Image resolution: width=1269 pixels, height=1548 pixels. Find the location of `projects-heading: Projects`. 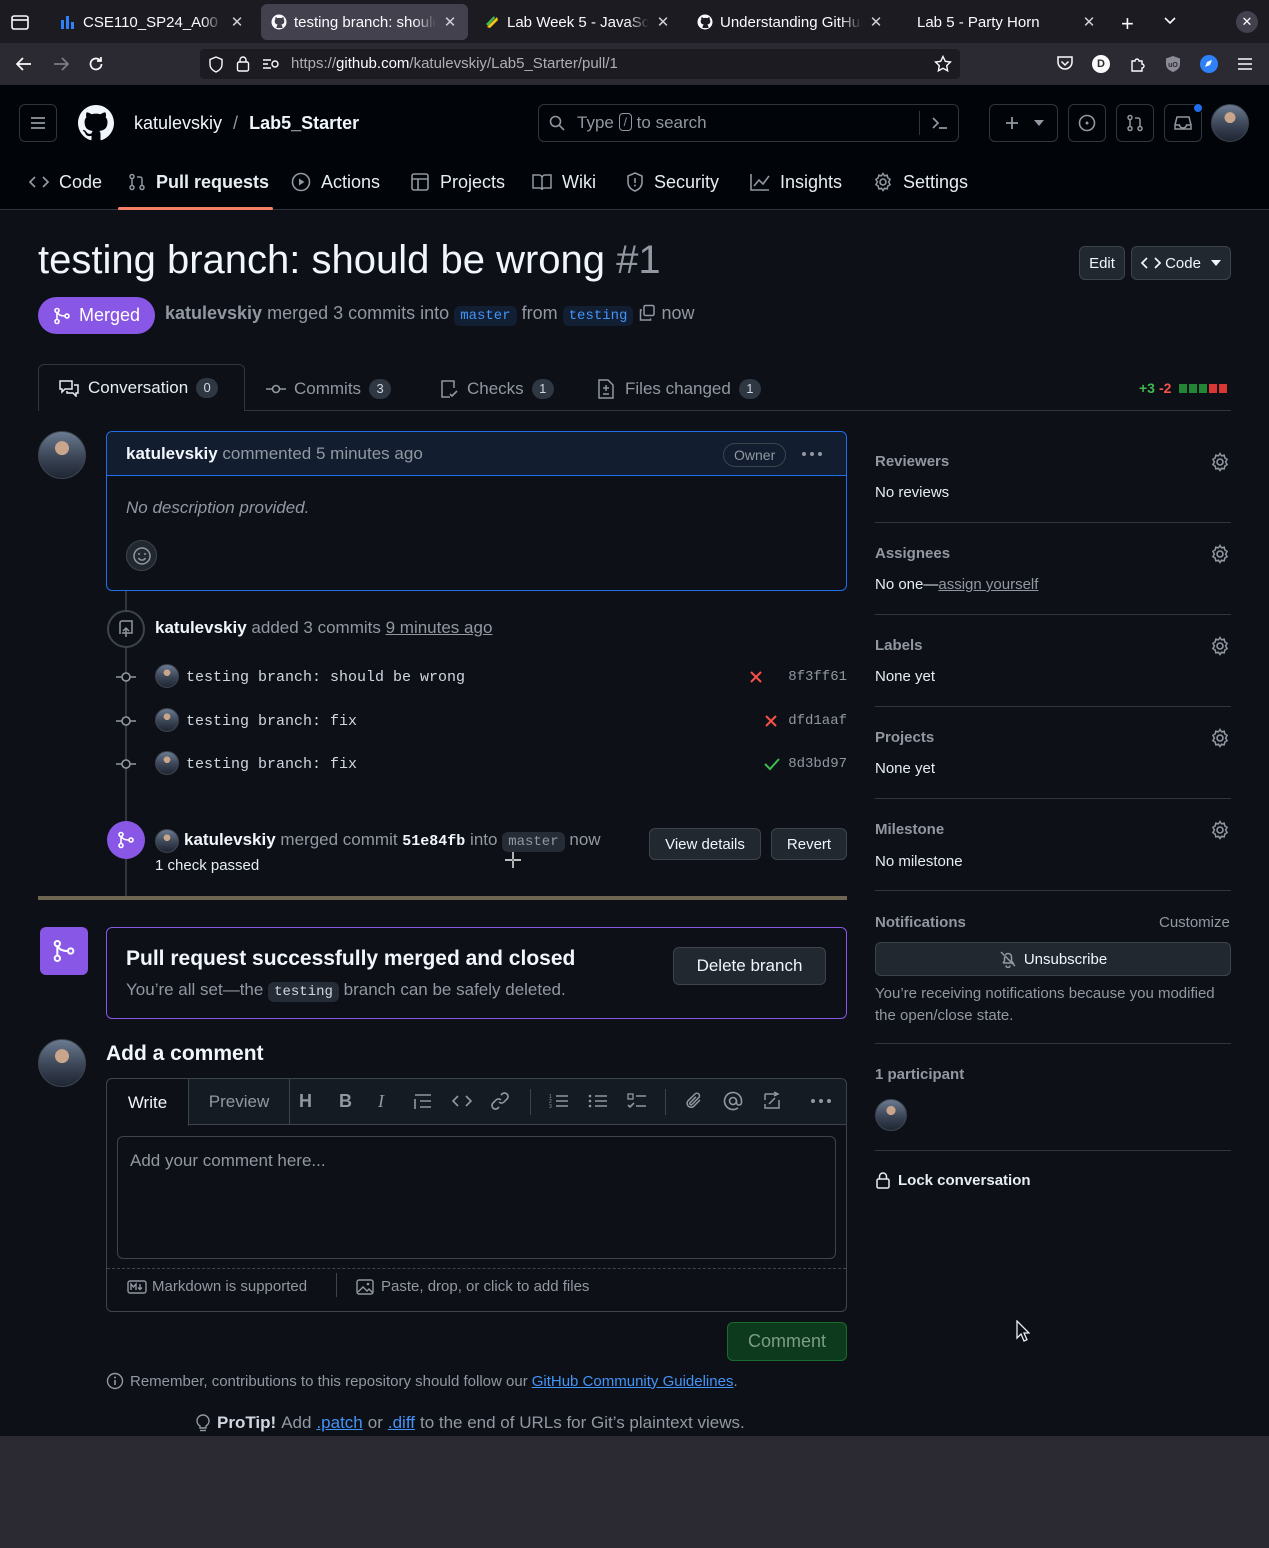

projects-heading: Projects is located at coordinates (904, 737).